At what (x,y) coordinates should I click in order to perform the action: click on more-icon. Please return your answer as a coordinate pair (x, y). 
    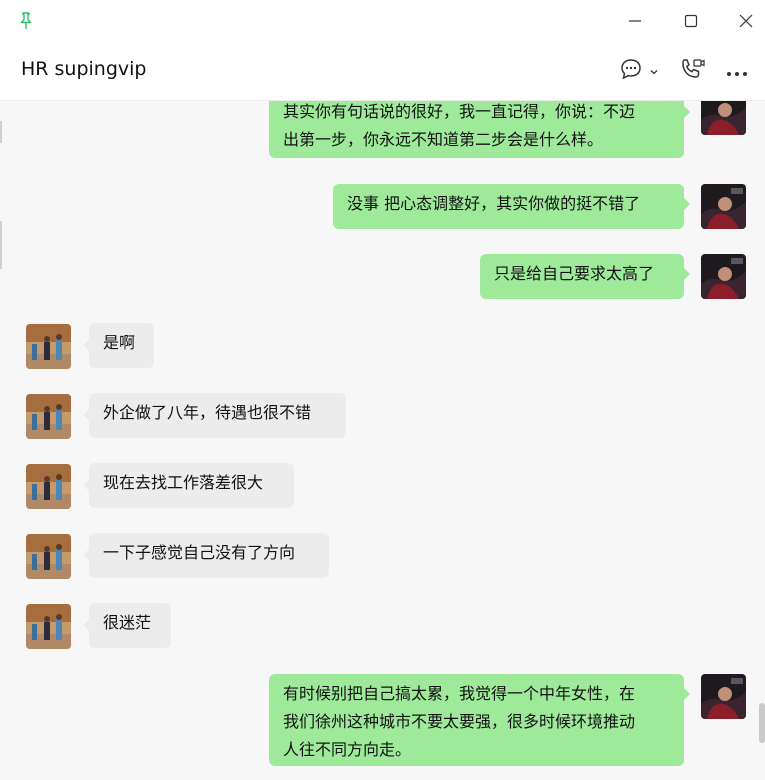
    Looking at the image, I should click on (737, 71).